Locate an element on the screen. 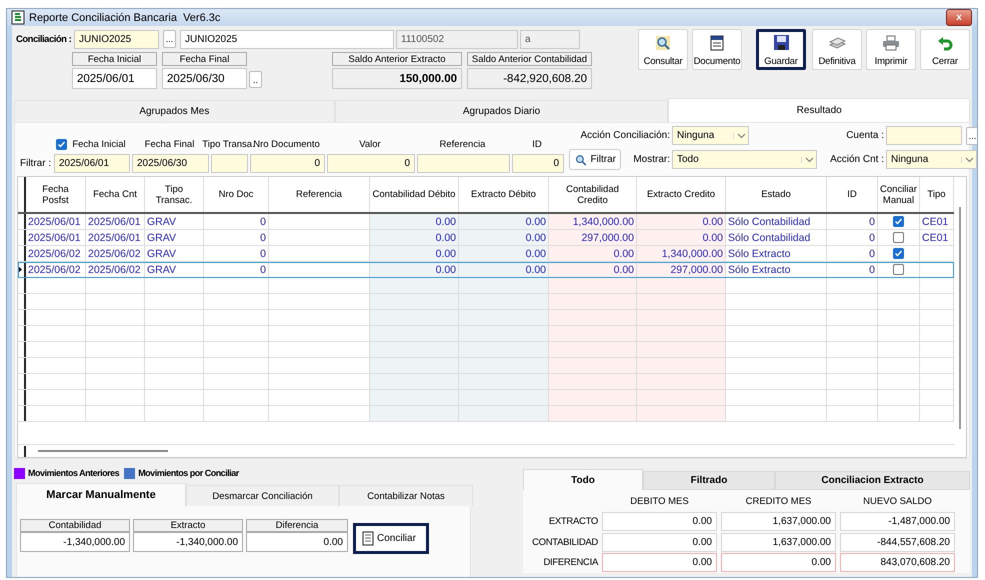  reconcile-button: Conciliar is located at coordinates (391, 538).